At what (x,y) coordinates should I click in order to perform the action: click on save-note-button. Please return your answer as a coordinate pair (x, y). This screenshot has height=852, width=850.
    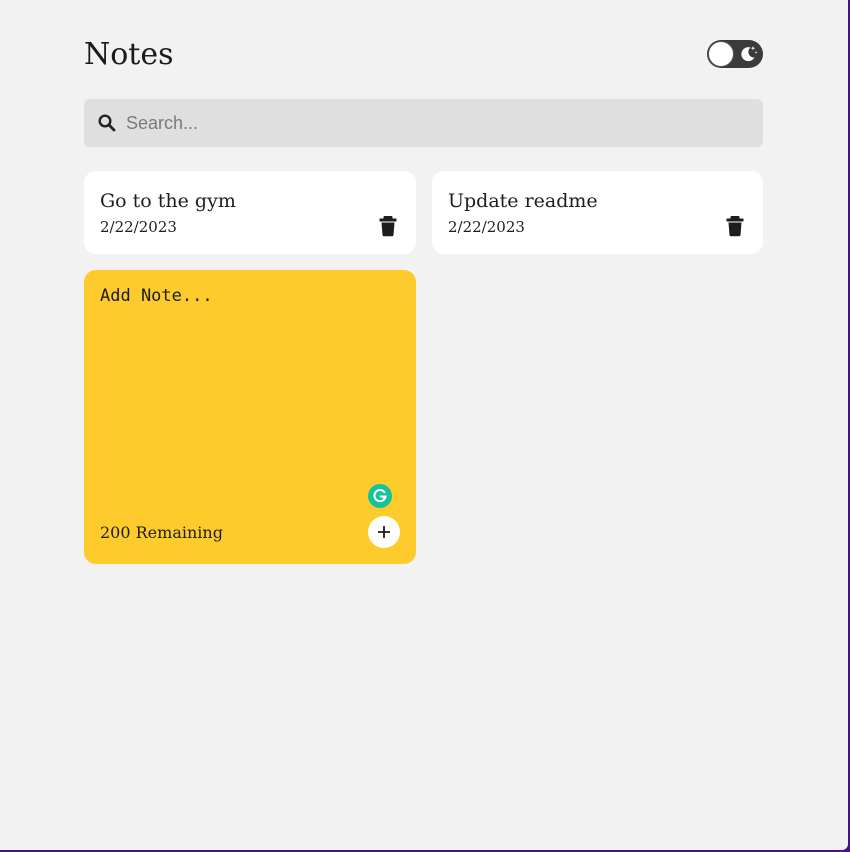
    Looking at the image, I should click on (384, 532).